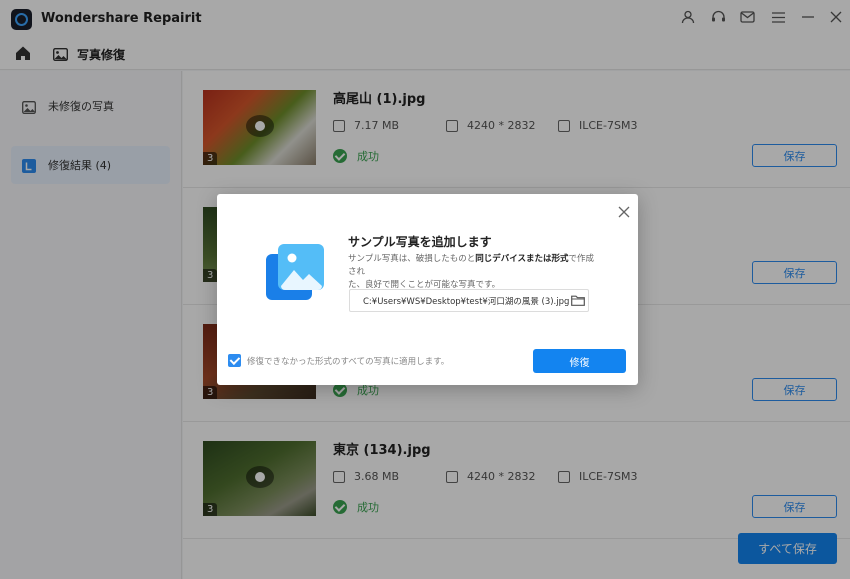  What do you see at coordinates (624, 210) in the screenshot?
I see `close-icon` at bounding box center [624, 210].